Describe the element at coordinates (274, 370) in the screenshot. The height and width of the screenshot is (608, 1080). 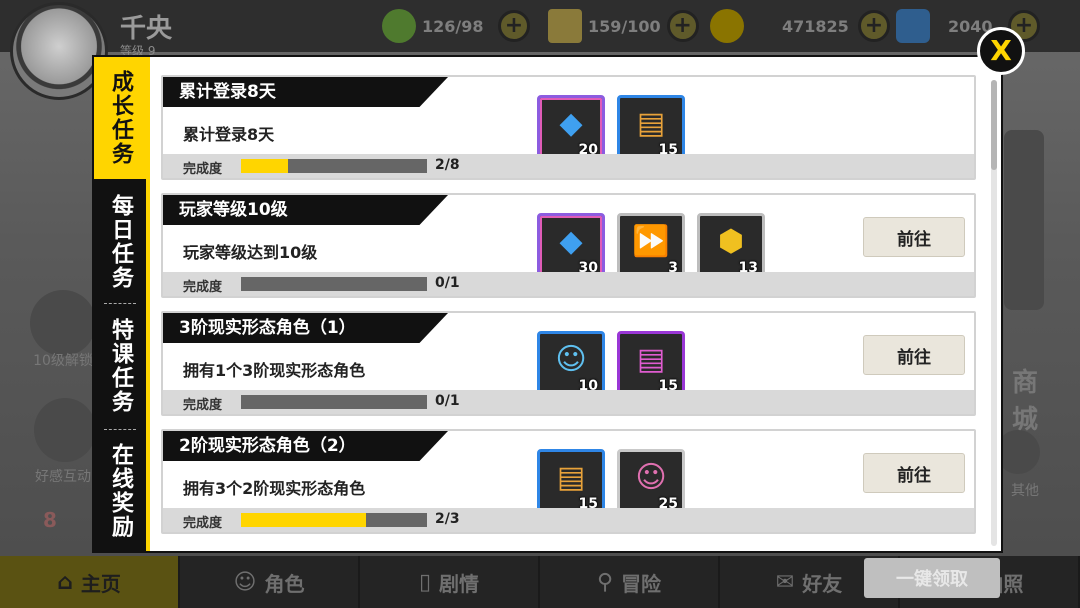
I see `task-description: 拥有1个3阶现实形态角色` at that location.